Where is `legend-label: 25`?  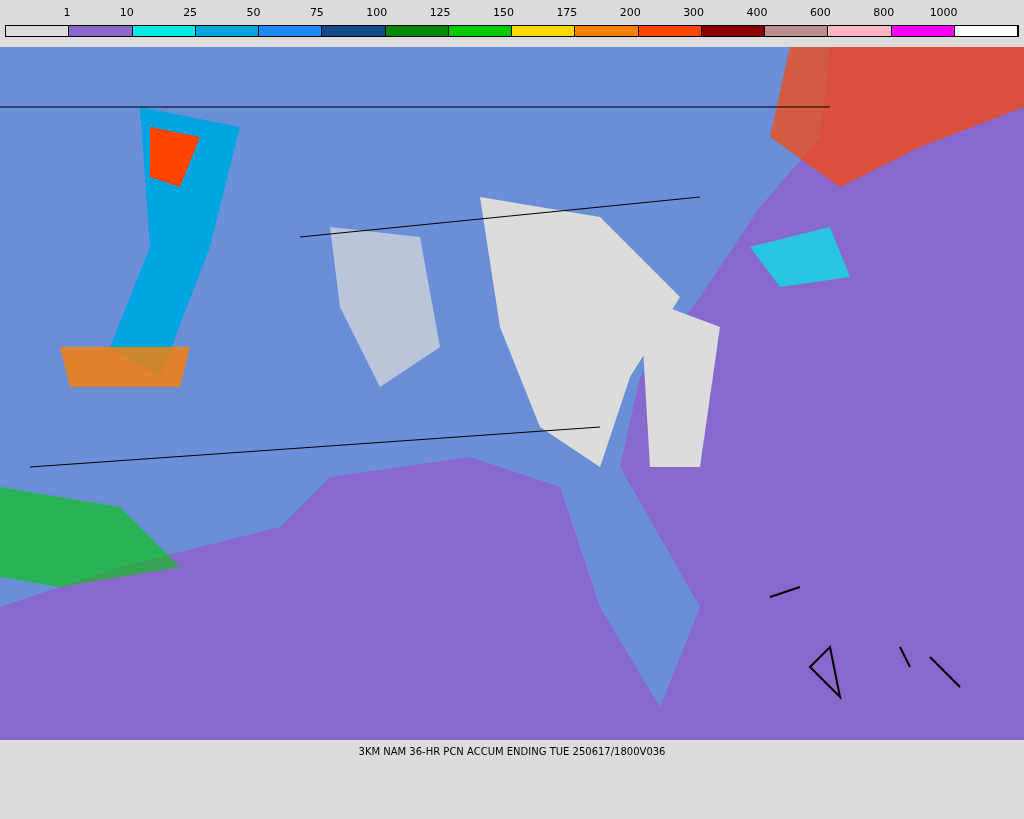 legend-label: 25 is located at coordinates (190, 12).